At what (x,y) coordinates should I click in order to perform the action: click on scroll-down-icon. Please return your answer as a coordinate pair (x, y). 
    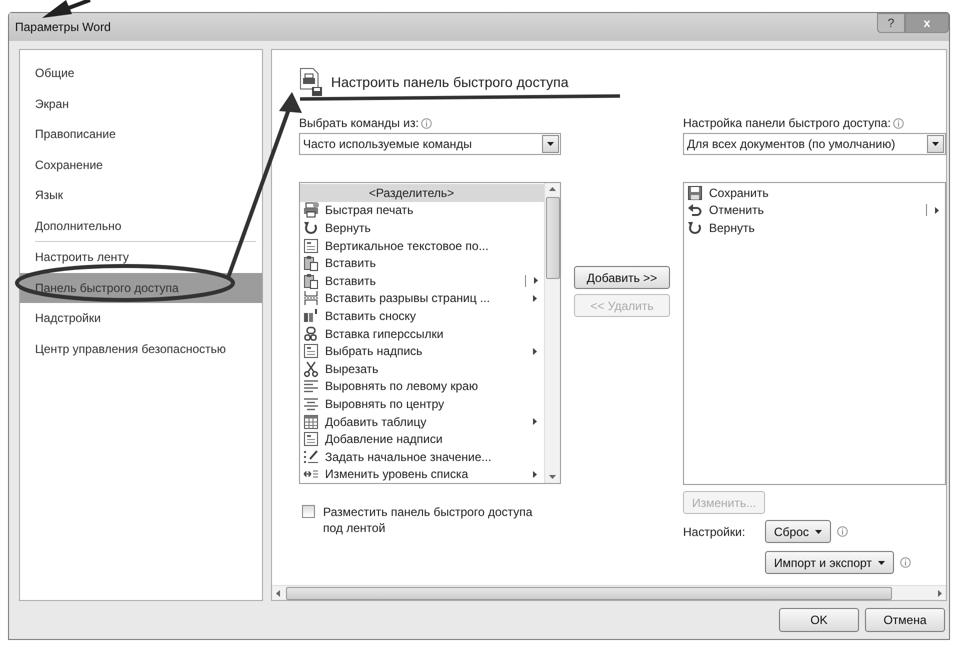
    Looking at the image, I should click on (552, 477).